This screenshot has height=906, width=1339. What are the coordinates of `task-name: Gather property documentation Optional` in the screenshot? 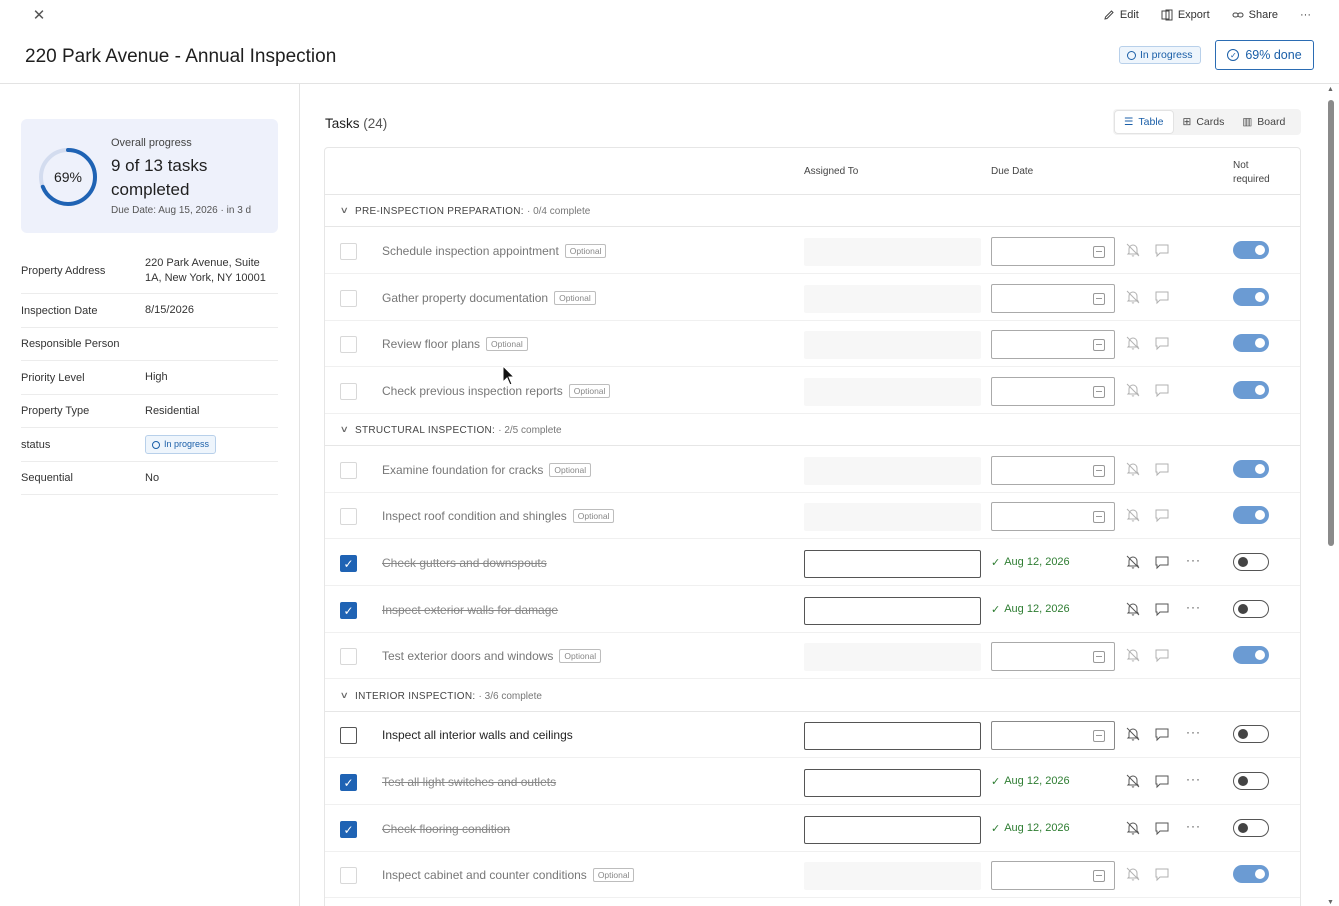 It's located at (489, 298).